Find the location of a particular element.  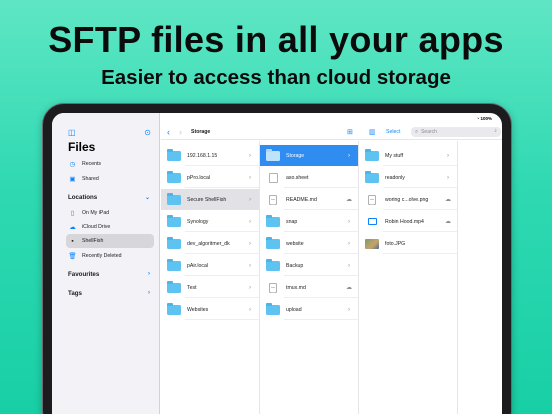

file-row: Storage › is located at coordinates (309, 155).